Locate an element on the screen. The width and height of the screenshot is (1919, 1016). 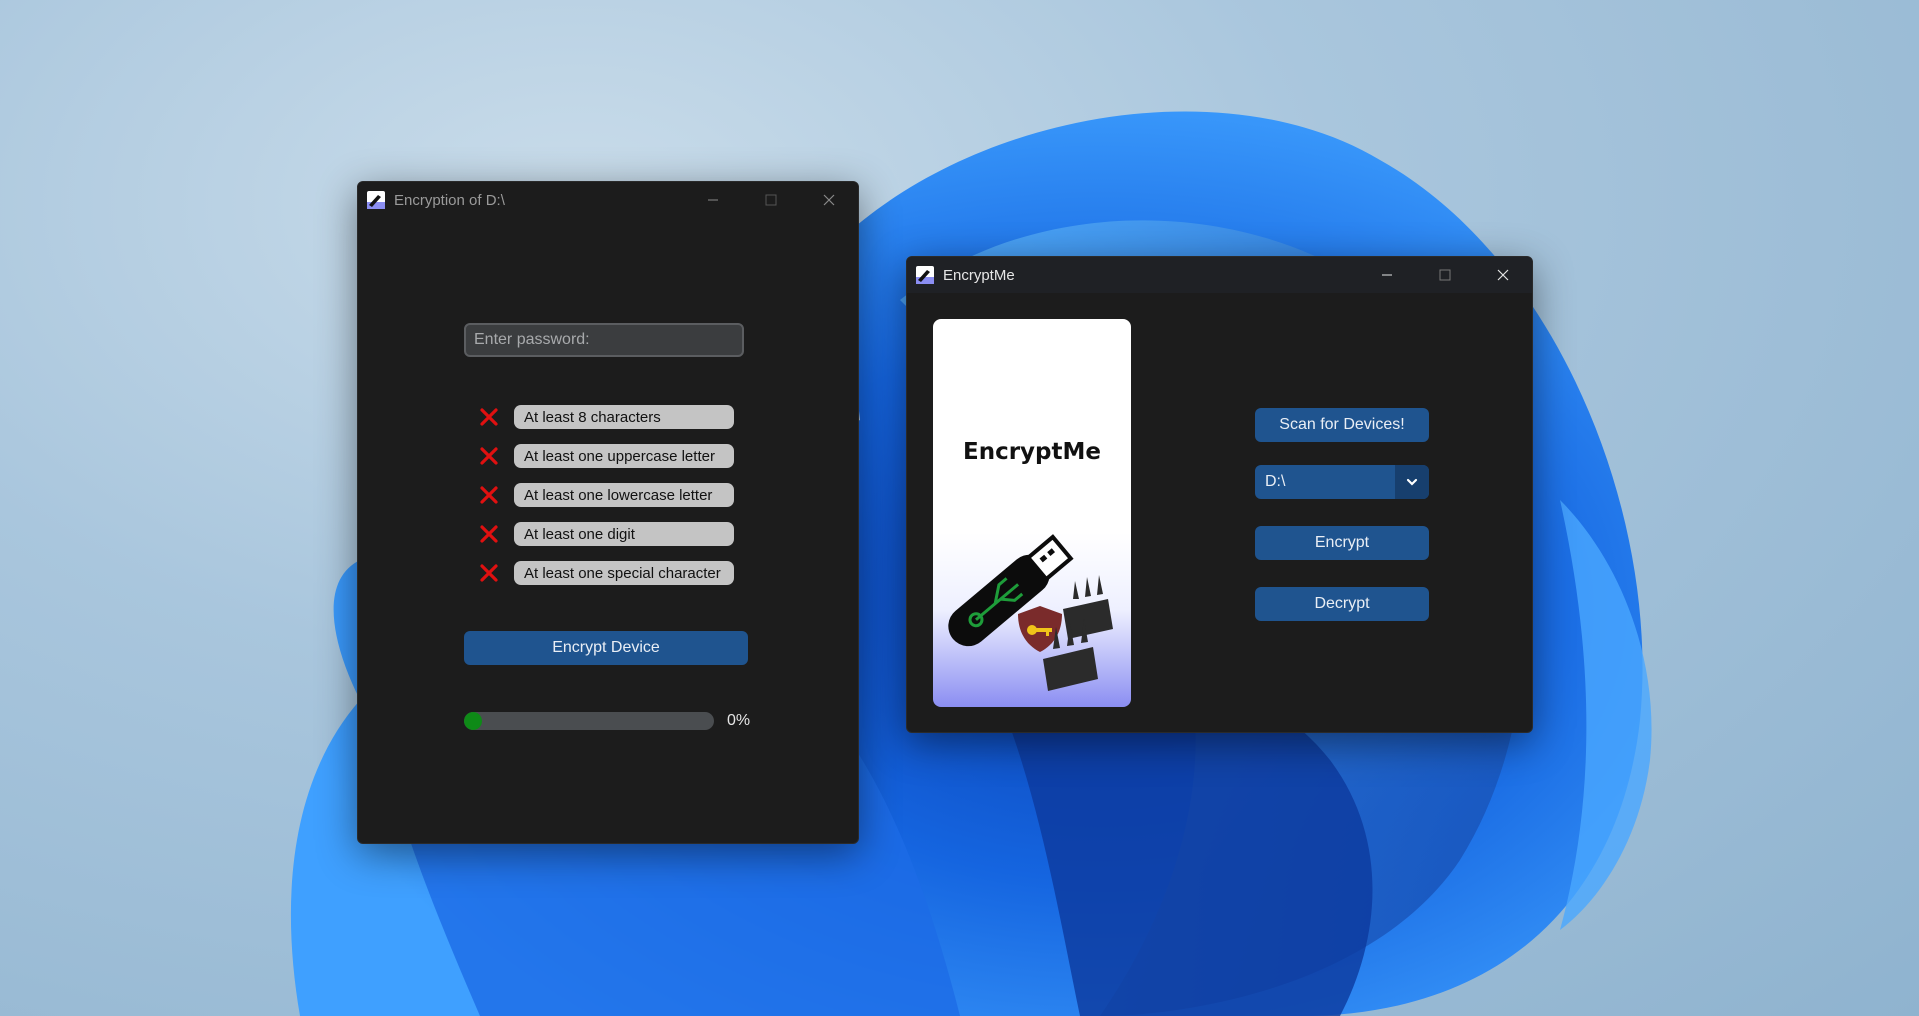
window-title: EncryptMe is located at coordinates (979, 275).